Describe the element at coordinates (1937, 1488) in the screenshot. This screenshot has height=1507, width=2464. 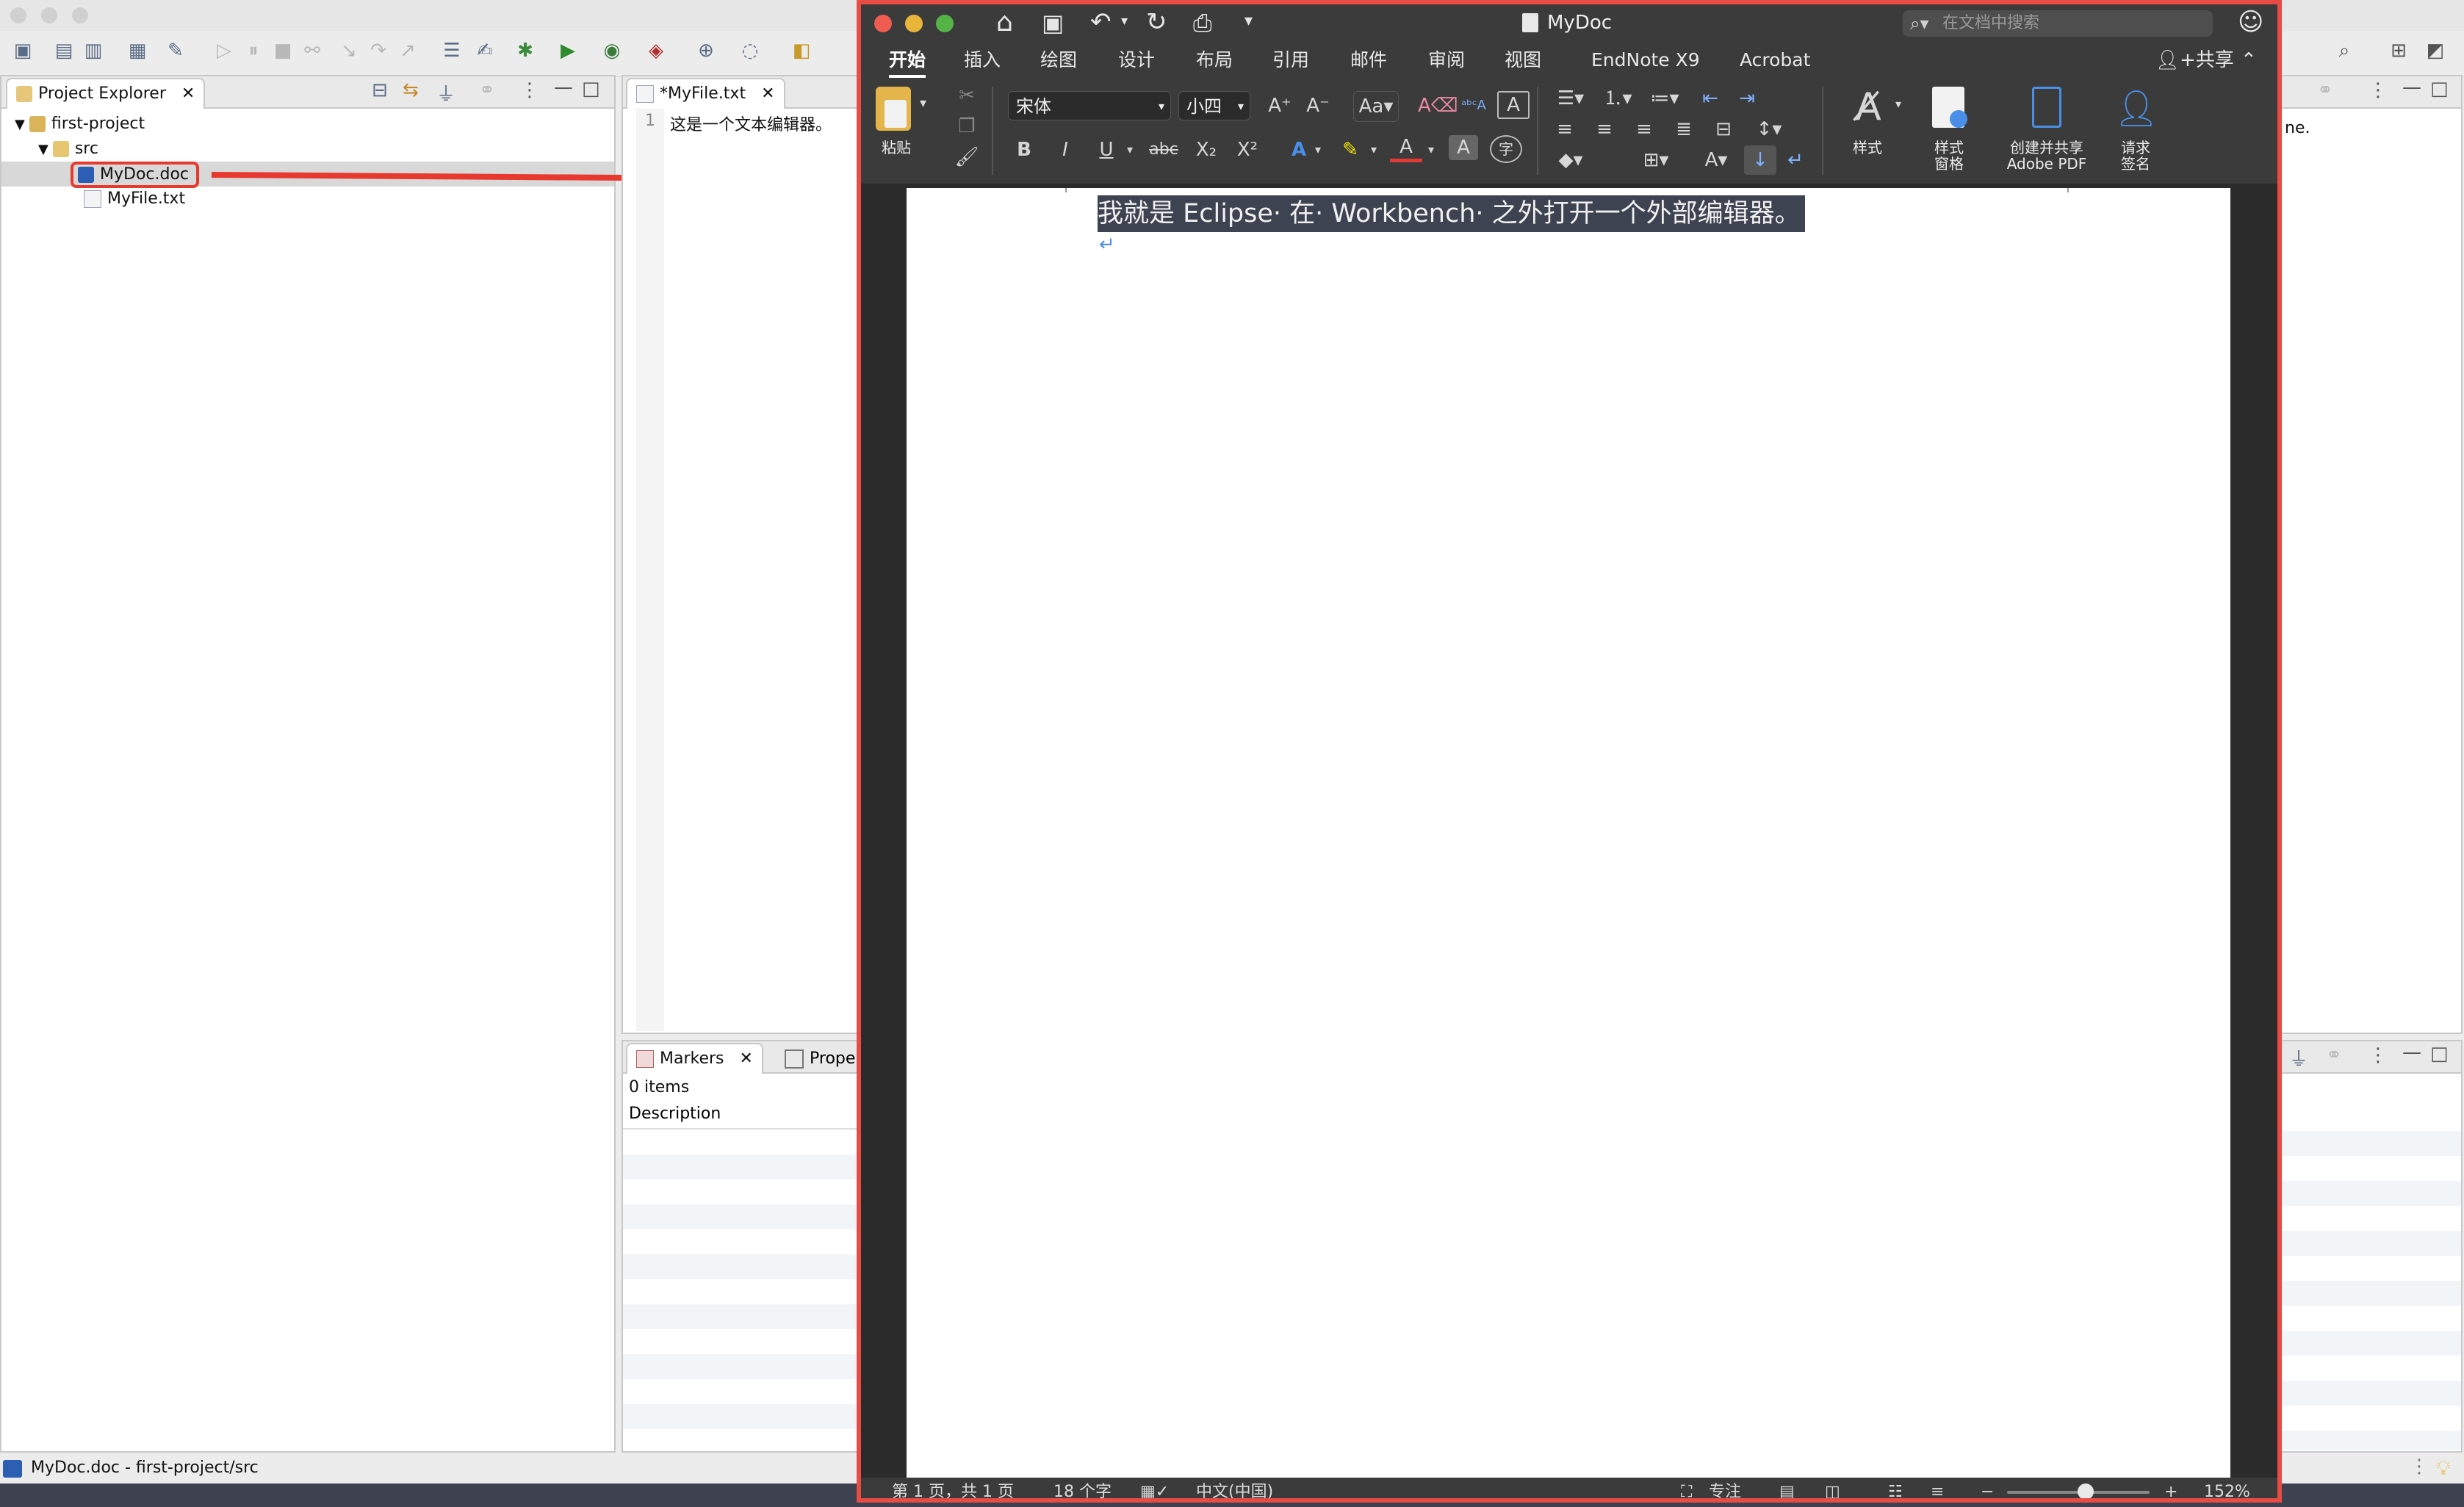
I see `draft-view-icon: ≡` at that location.